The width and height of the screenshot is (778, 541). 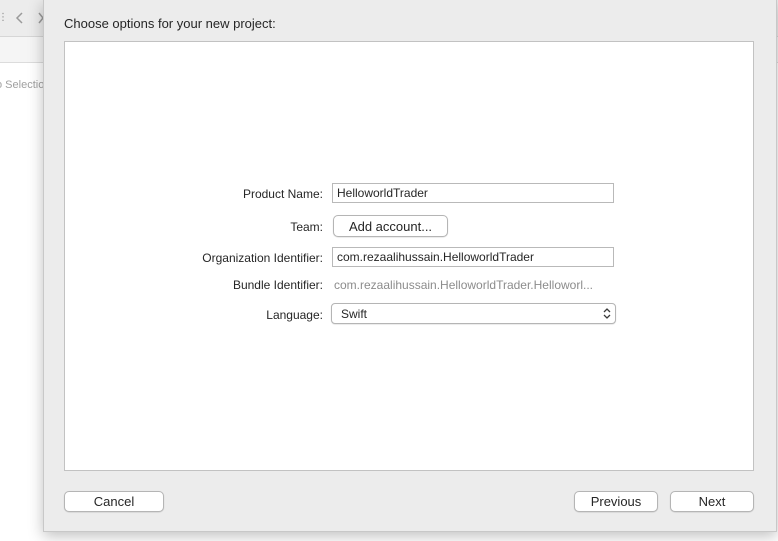 I want to click on product-name-label: Product Name:, so click(x=282, y=194).